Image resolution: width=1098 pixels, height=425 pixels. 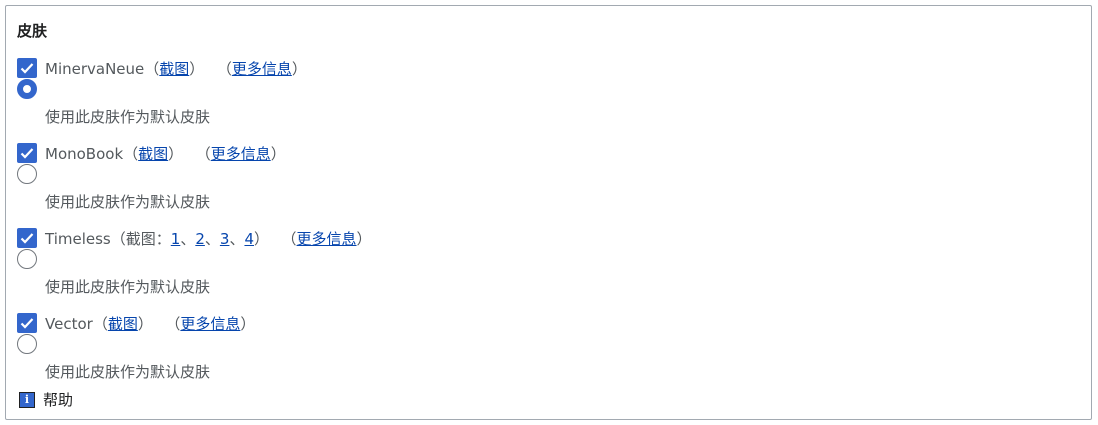 What do you see at coordinates (95, 68) in the screenshot?
I see `skin-name: MinervaNeue` at bounding box center [95, 68].